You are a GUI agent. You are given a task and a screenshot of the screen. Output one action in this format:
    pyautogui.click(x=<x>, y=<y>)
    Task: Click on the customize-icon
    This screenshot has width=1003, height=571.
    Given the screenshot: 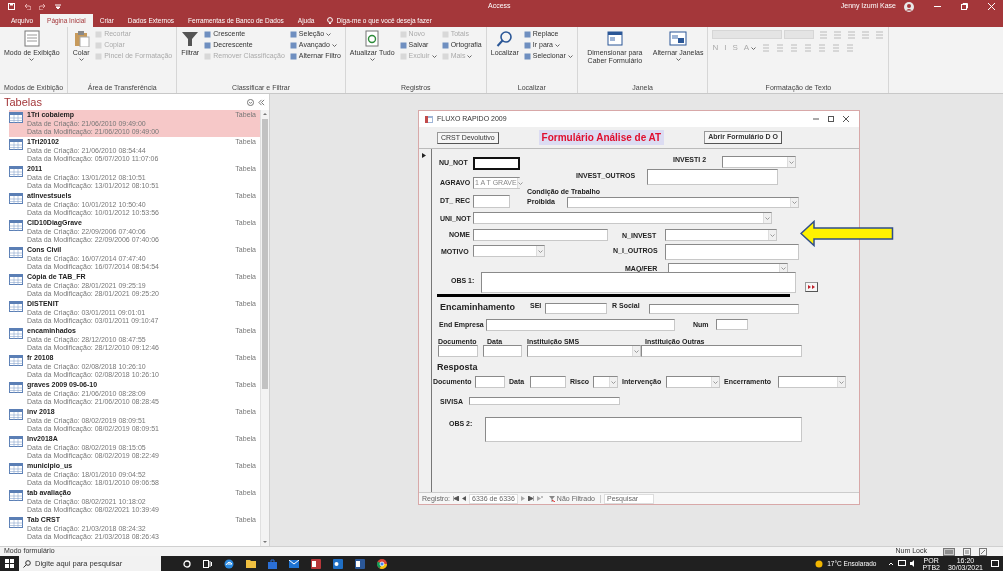 What is the action you would take?
    pyautogui.click(x=58, y=6)
    